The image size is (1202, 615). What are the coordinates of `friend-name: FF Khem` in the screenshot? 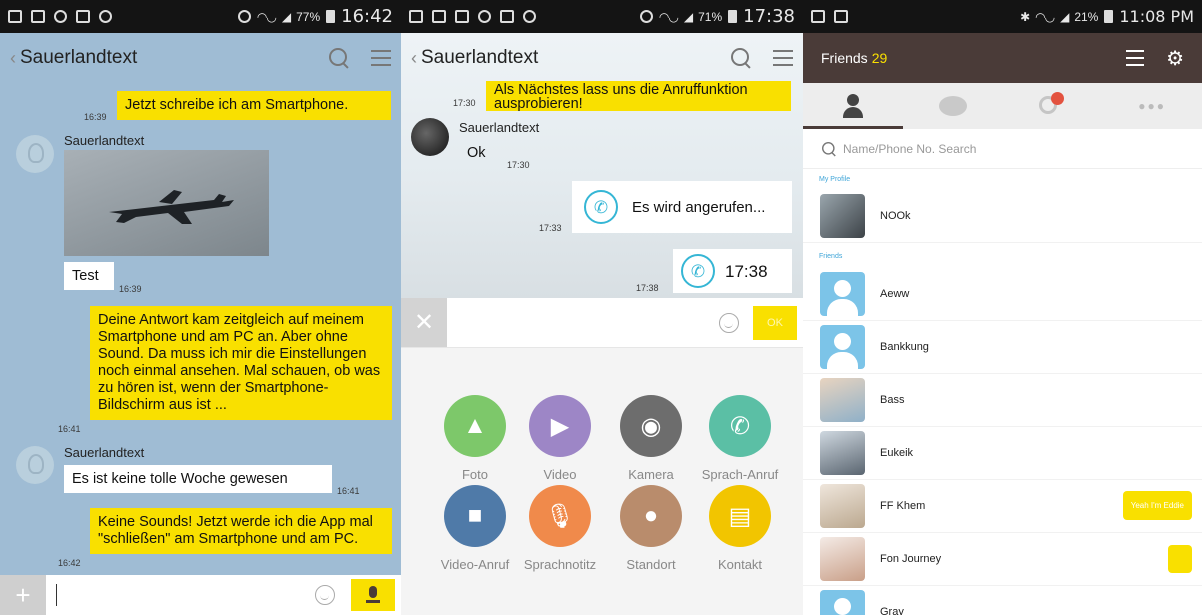 It's located at (903, 505).